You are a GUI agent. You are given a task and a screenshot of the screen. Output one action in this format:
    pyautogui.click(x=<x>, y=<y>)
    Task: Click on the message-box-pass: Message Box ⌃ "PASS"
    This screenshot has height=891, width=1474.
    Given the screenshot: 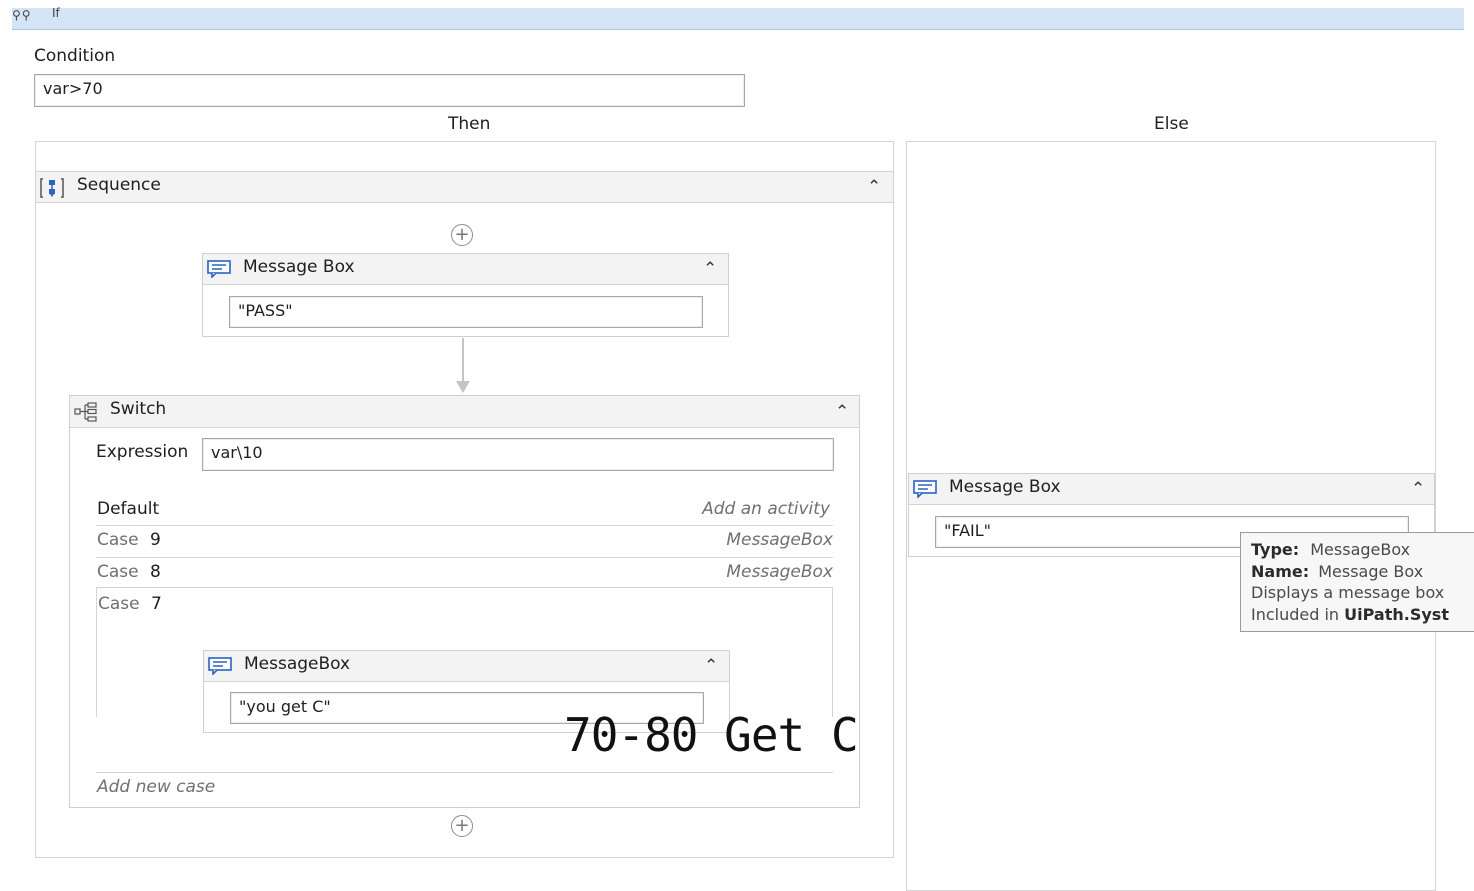 What is the action you would take?
    pyautogui.click(x=465, y=295)
    